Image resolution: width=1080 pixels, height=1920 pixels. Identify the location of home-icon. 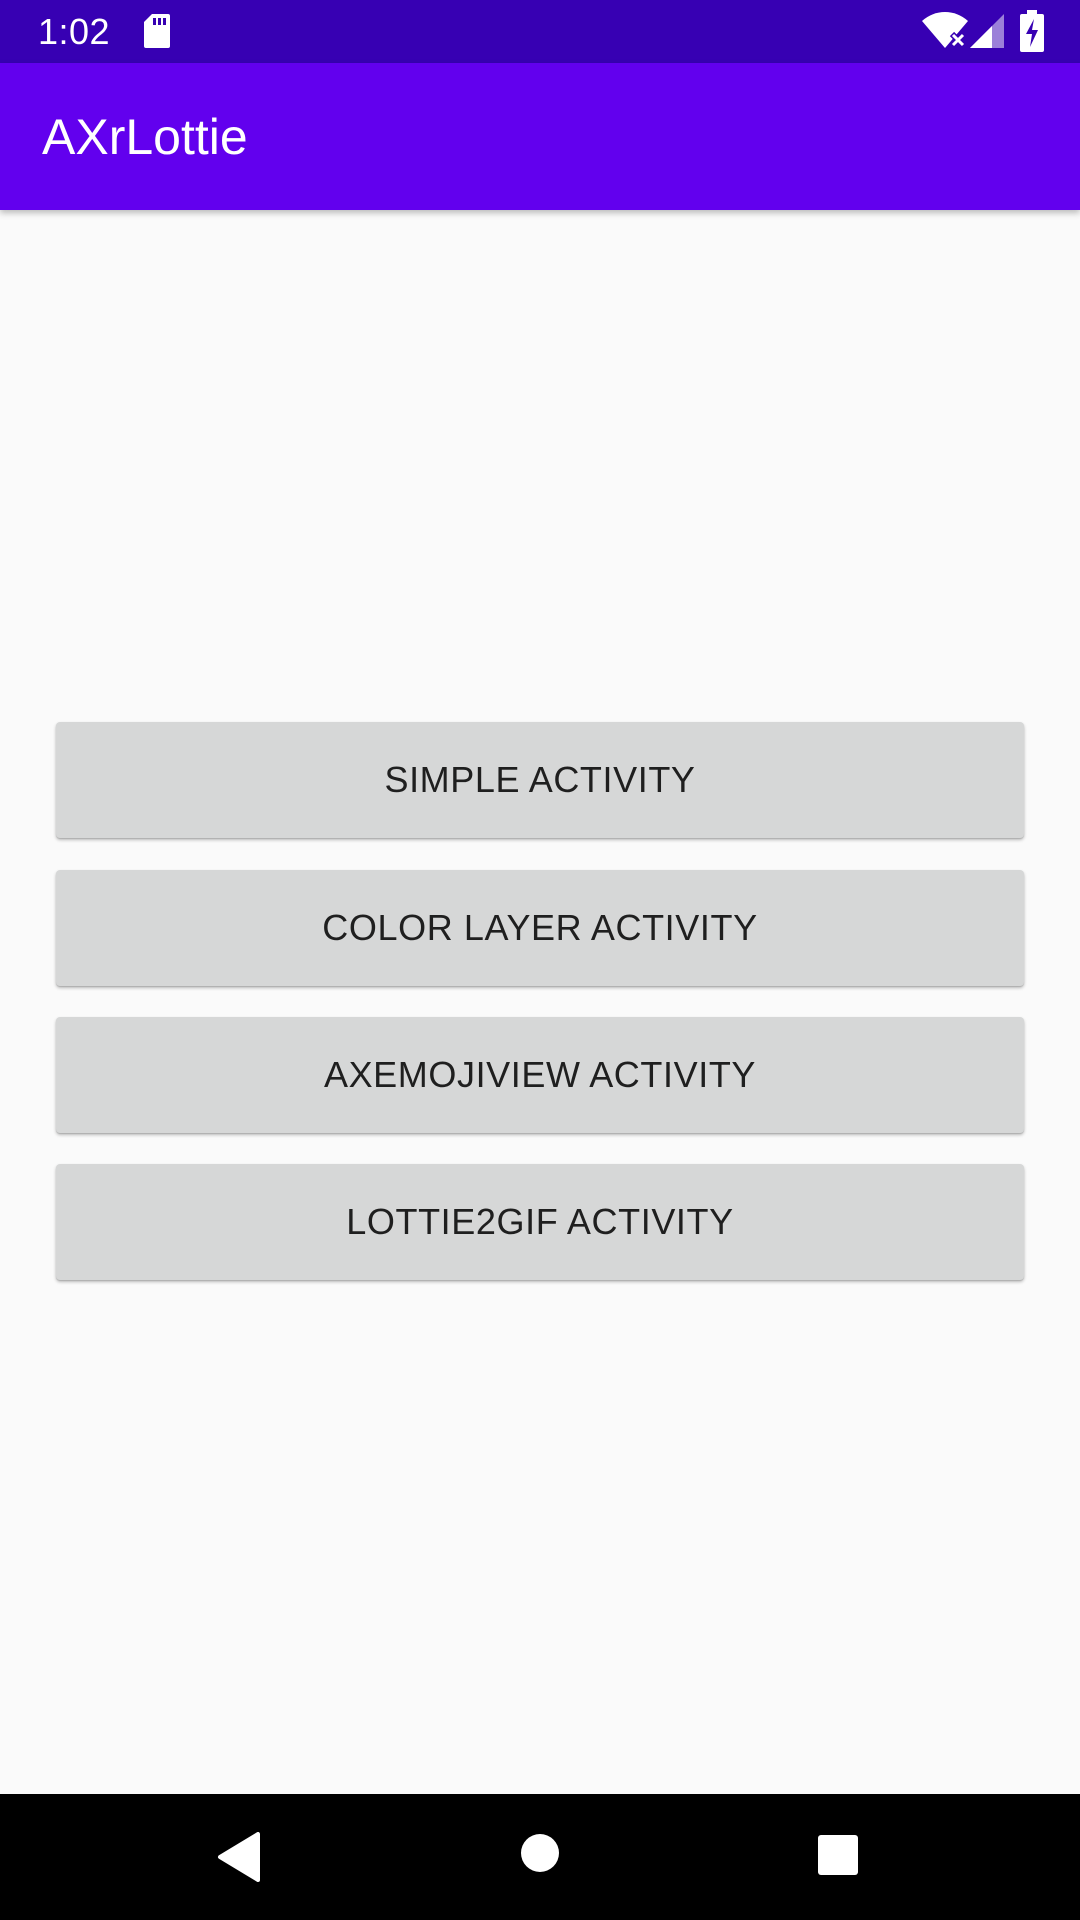
(540, 1853).